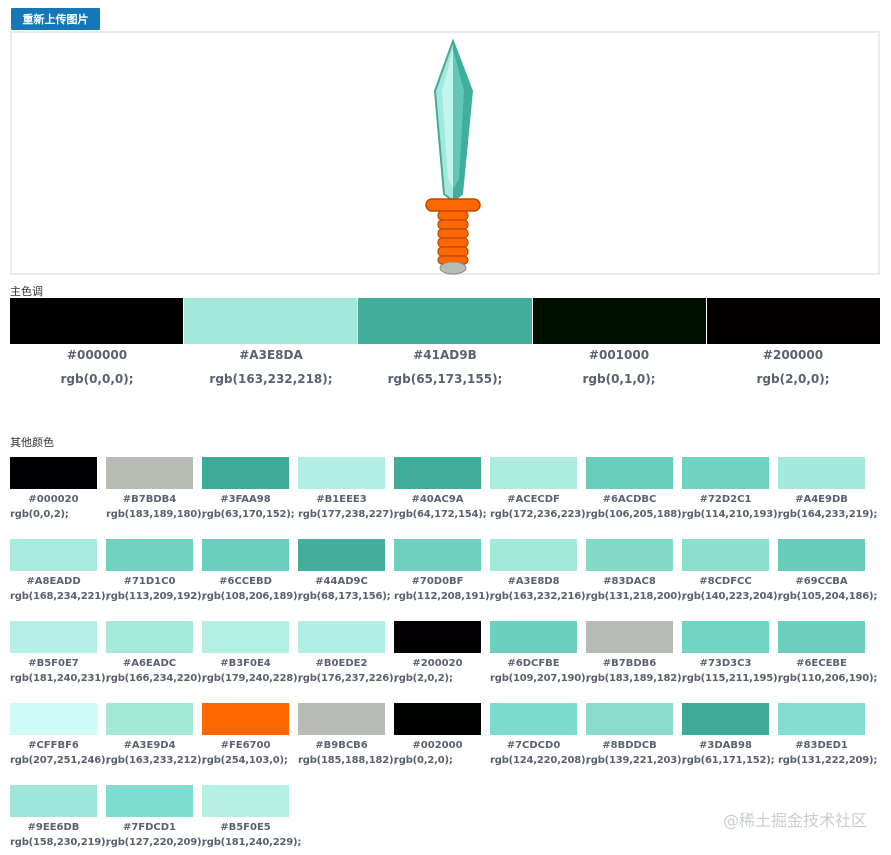  I want to click on main-color-label: #41AD9B rgb(65,173,155);, so click(445, 367).